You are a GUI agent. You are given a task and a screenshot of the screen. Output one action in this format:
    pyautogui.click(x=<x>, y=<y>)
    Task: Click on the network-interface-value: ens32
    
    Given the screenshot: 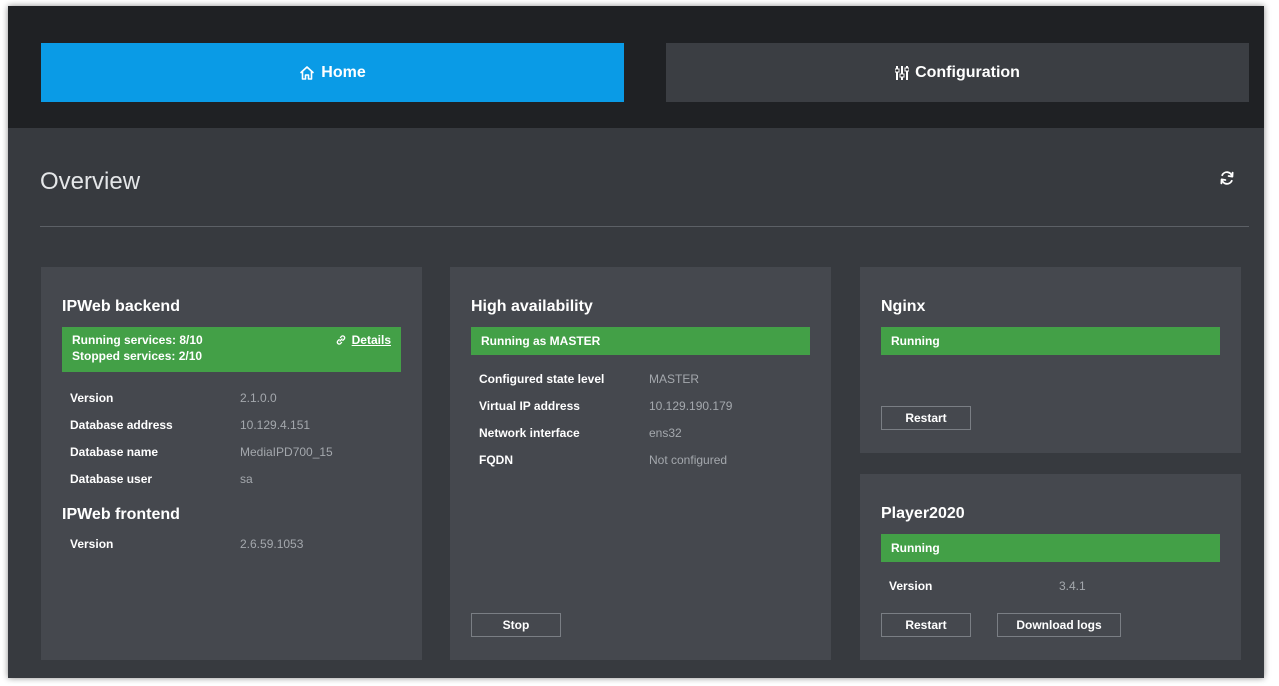 What is the action you would take?
    pyautogui.click(x=665, y=433)
    